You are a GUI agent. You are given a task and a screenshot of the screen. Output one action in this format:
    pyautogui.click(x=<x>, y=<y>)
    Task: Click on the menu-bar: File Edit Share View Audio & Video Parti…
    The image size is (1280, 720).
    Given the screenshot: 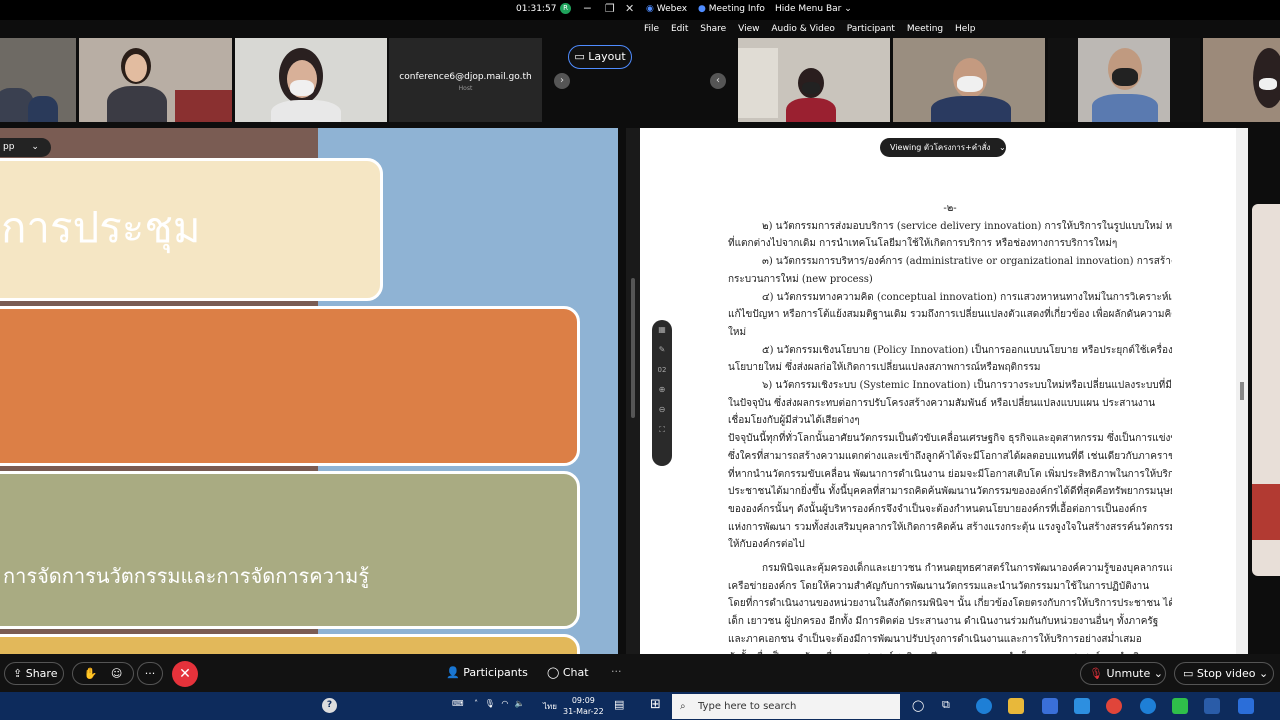 What is the action you would take?
    pyautogui.click(x=814, y=29)
    